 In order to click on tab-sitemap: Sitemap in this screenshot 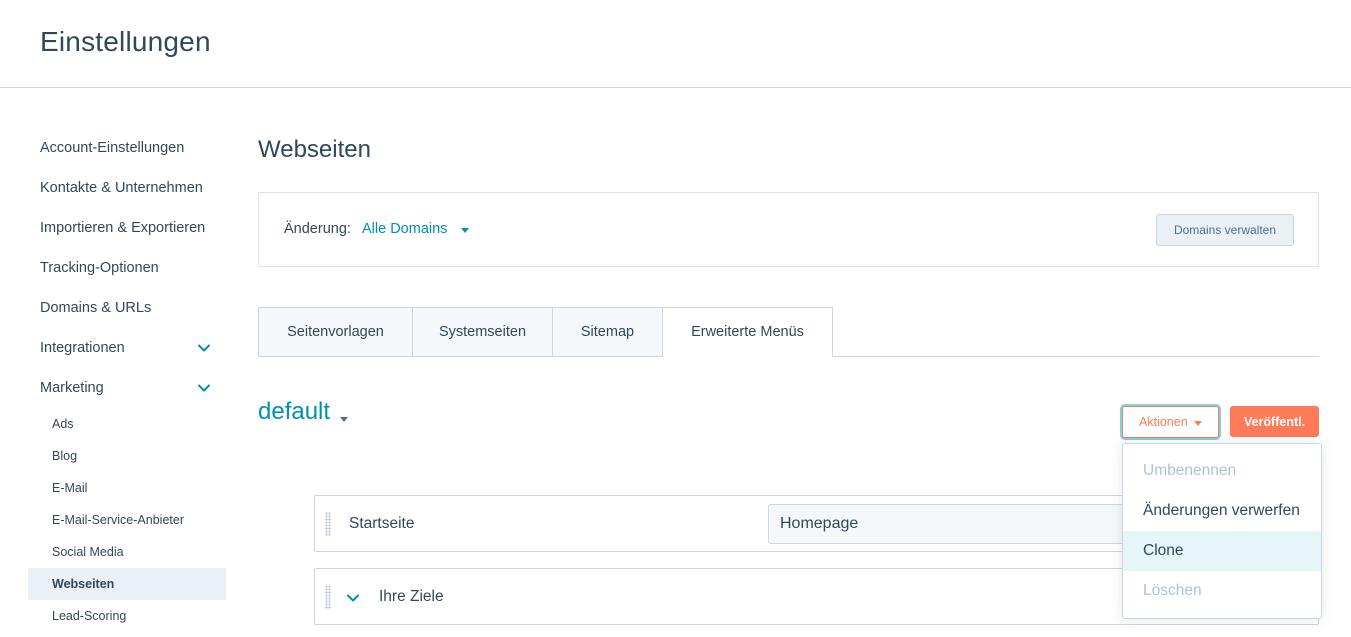, I will do `click(607, 332)`.